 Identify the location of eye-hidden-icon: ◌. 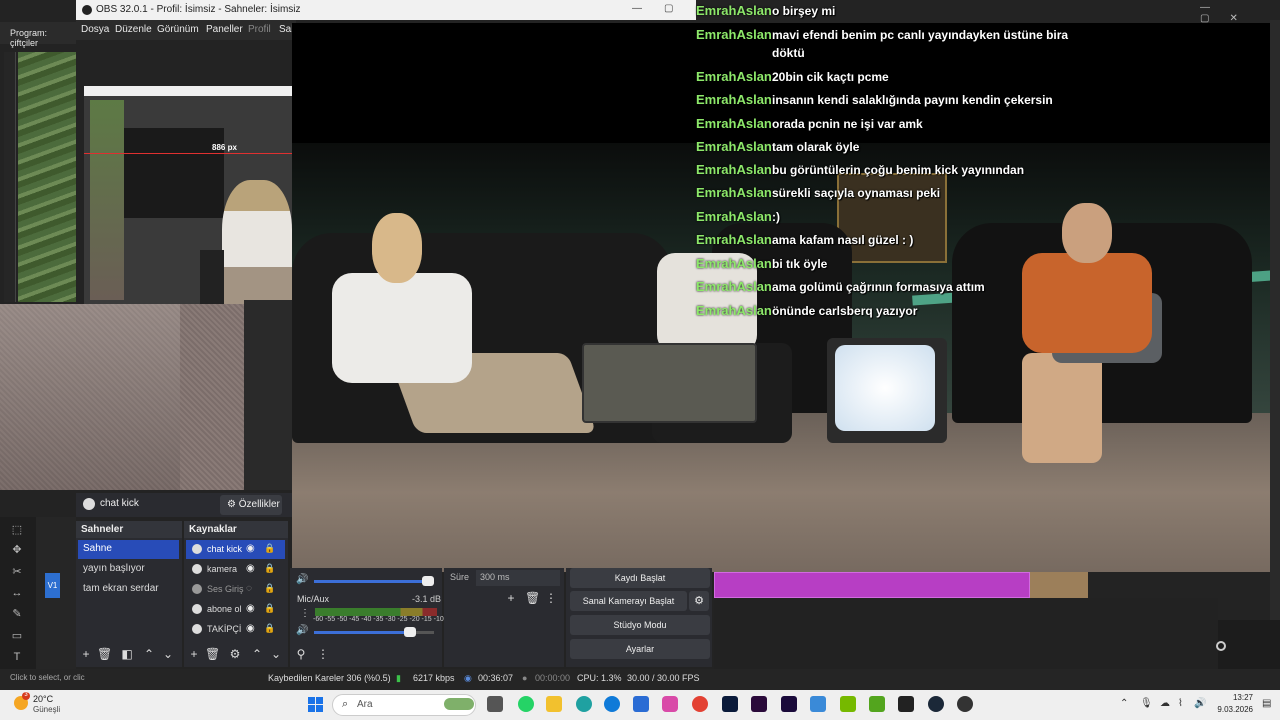
(249, 588).